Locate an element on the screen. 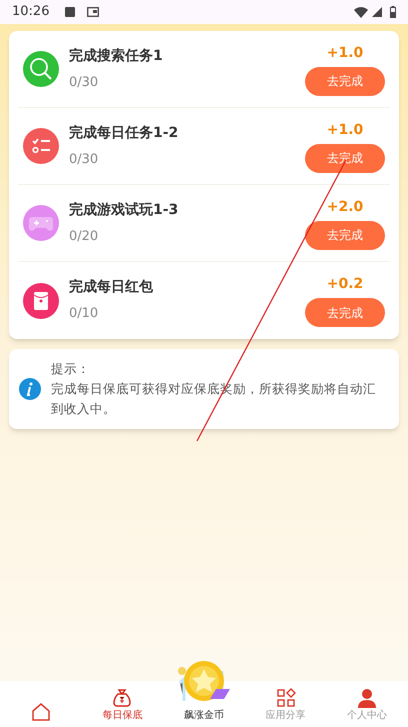 This screenshot has width=408, height=727. task-title: 完成搜索任务1 is located at coordinates (116, 56).